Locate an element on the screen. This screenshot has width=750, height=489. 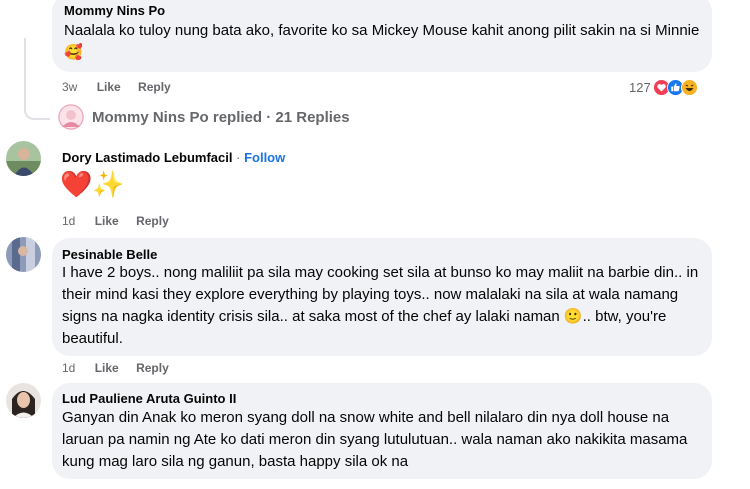
comment-author: Pesinable Belle is located at coordinates (109, 254).